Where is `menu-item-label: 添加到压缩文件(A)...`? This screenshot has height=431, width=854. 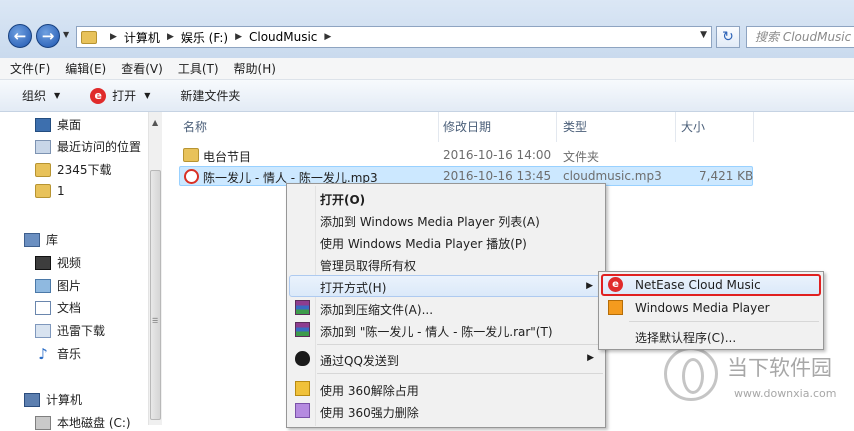
menu-item-label: 添加到压缩文件(A)... is located at coordinates (377, 310).